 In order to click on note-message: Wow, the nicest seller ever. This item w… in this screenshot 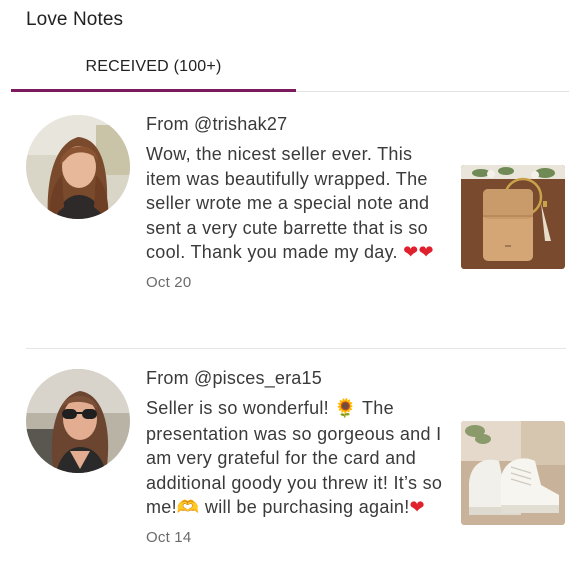, I will do `click(296, 204)`.